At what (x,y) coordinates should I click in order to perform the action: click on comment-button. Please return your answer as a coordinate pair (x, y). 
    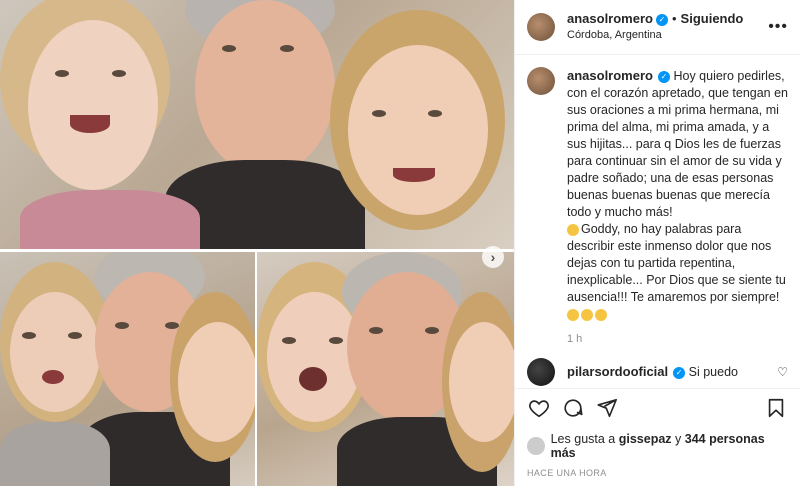
    Looking at the image, I should click on (573, 408).